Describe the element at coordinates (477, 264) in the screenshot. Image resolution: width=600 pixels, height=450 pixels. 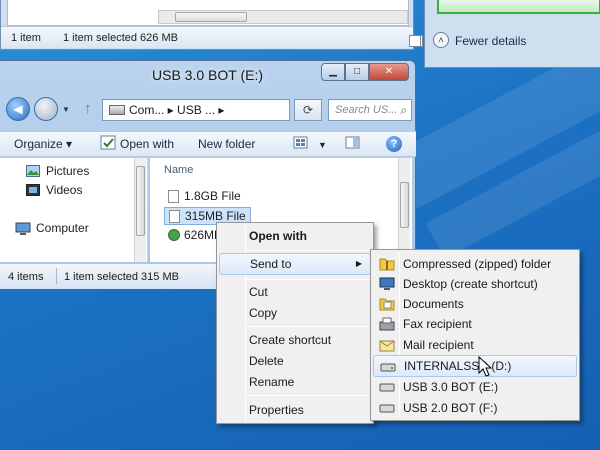
I see `menu-item-label: Compressed (zipped) folder` at that location.